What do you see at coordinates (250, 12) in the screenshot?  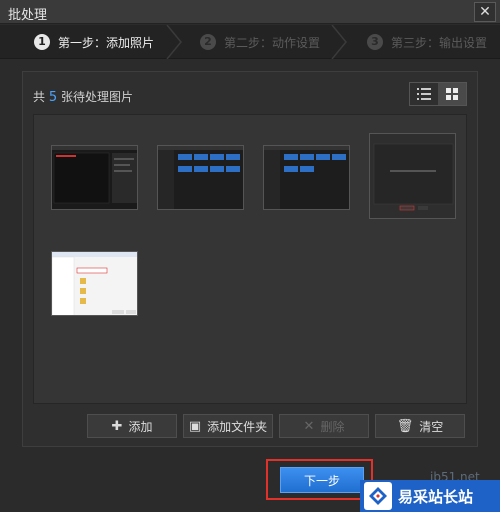 I see `title-bar: 批处理 ✕` at bounding box center [250, 12].